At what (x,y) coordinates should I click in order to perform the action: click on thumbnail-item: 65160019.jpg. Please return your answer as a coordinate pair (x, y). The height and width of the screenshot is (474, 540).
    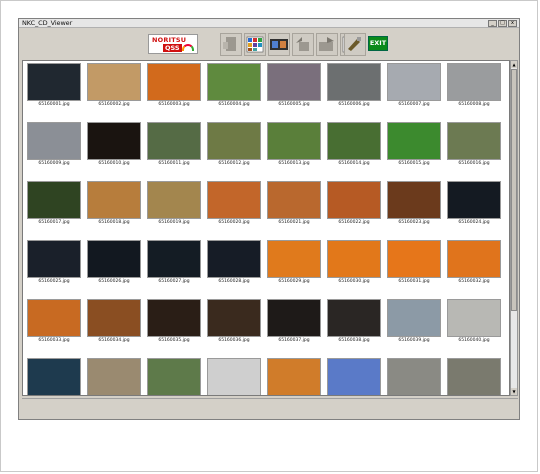
    Looking at the image, I should click on (174, 206).